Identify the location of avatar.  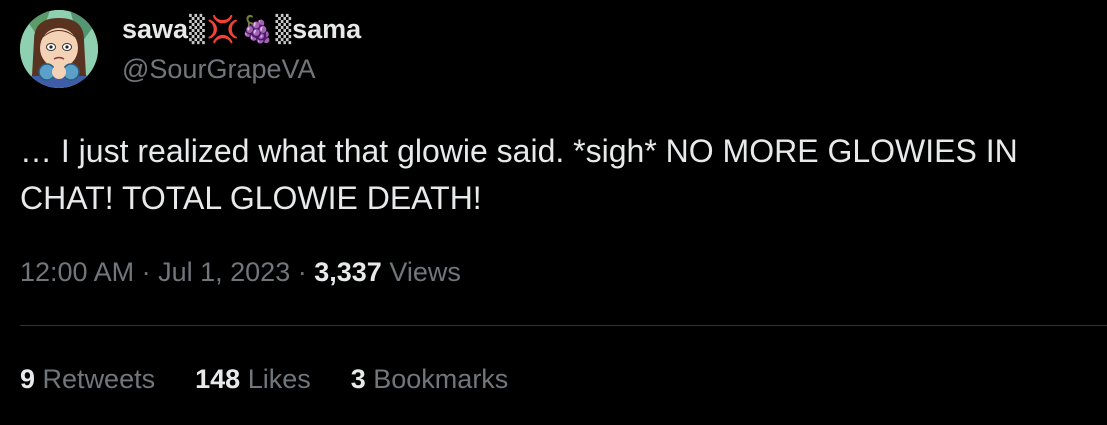
(59, 49).